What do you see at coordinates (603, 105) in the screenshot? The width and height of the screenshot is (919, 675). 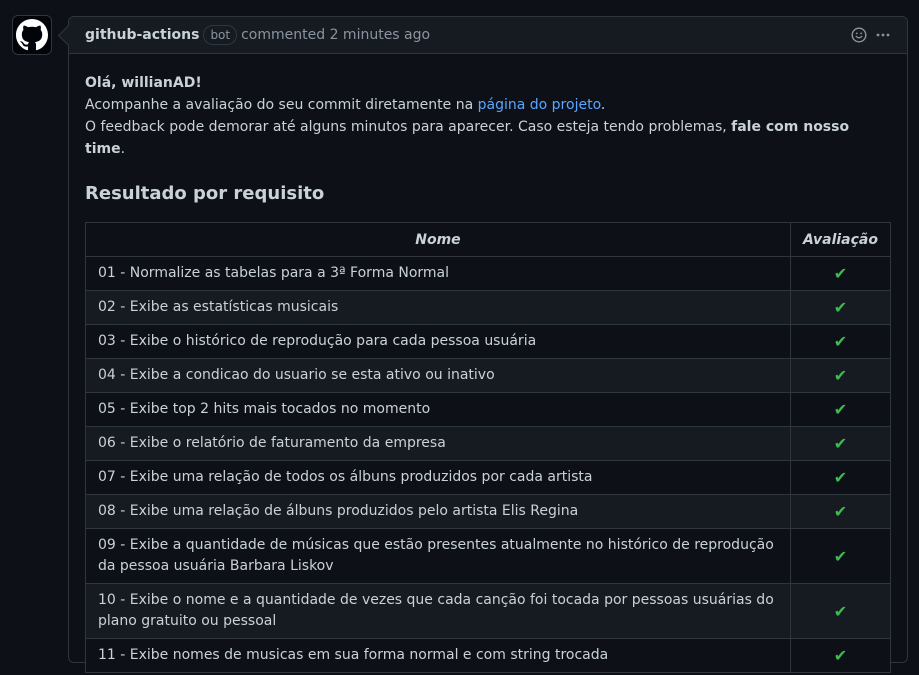 I see `project-line-suffix: .` at bounding box center [603, 105].